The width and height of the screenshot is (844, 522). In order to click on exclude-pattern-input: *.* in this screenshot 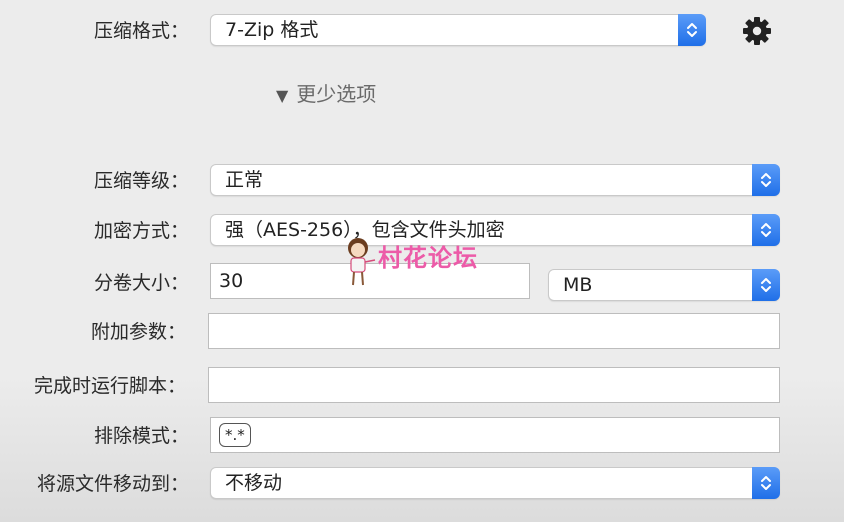, I will do `click(495, 435)`.